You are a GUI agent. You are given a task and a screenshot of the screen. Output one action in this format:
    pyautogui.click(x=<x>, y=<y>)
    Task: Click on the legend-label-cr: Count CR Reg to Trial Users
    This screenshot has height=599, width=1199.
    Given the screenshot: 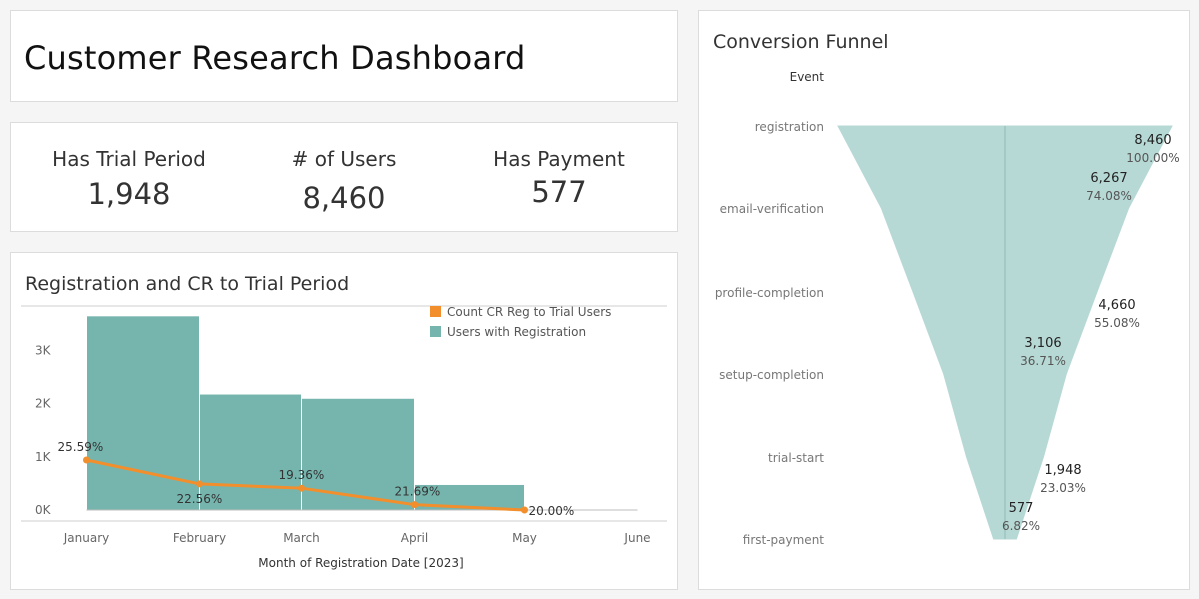 What is the action you would take?
    pyautogui.click(x=529, y=312)
    